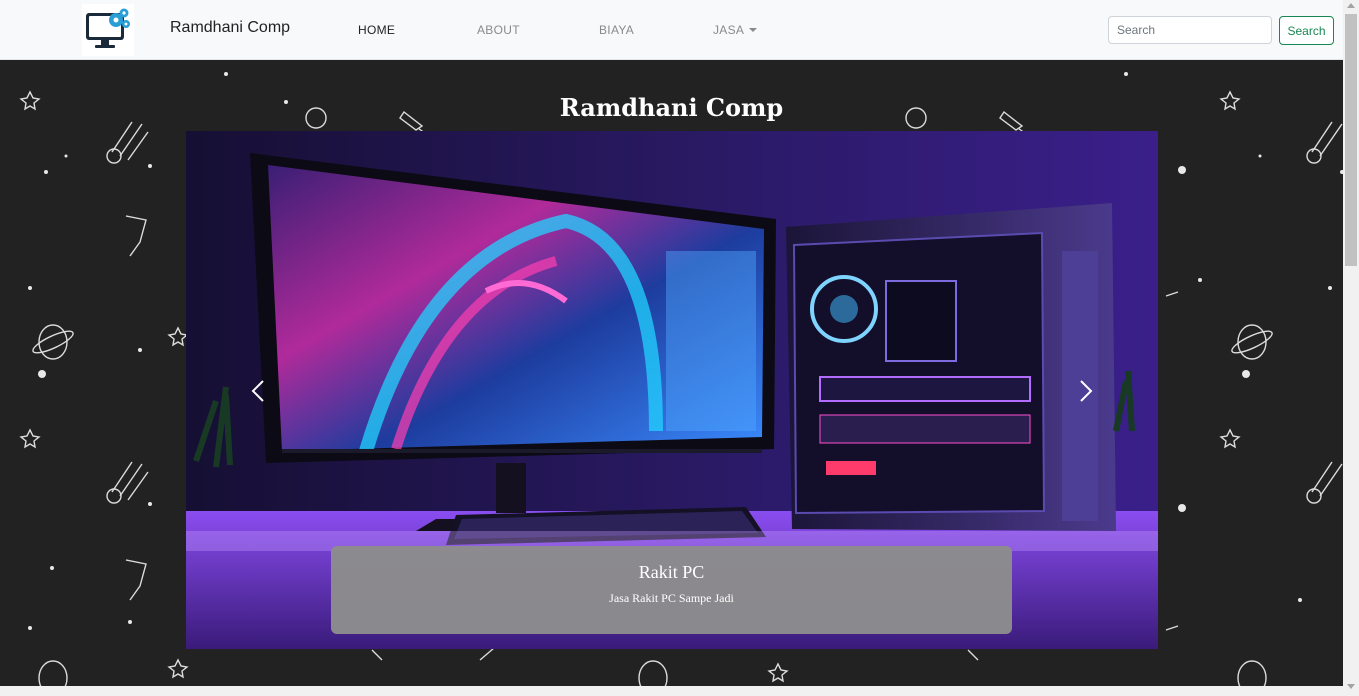 This screenshot has width=1359, height=696. I want to click on caption-text: Jasa Rakit PC Sampe Jadi, so click(671, 598).